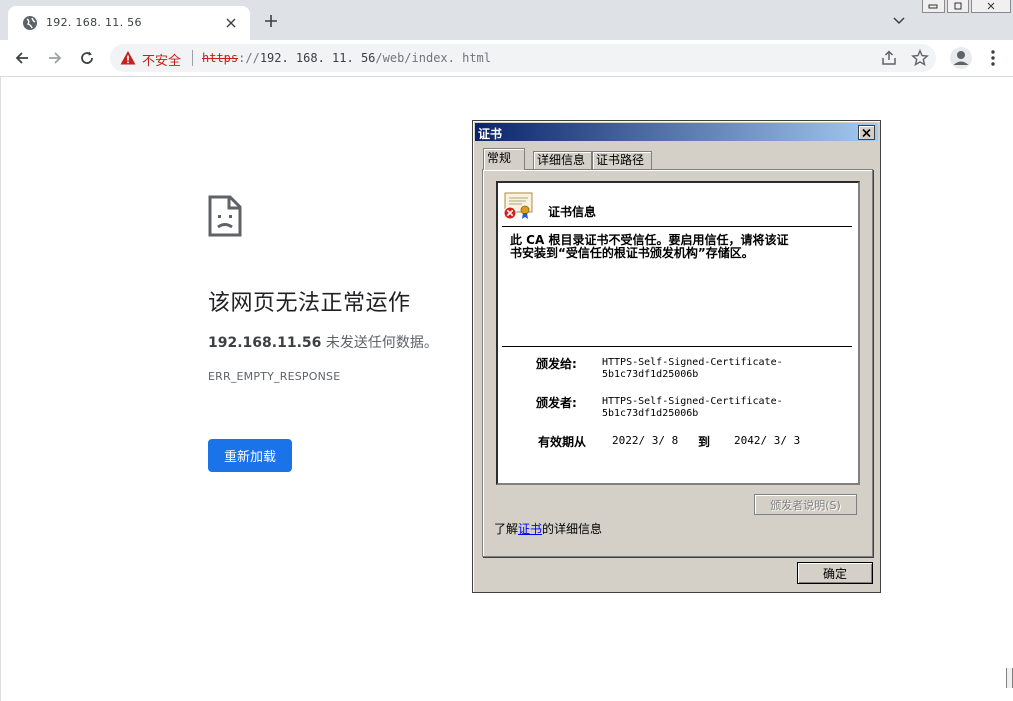 This screenshot has height=701, width=1013. I want to click on error-code: ERR_EMPTY_RESPONSE, so click(274, 376).